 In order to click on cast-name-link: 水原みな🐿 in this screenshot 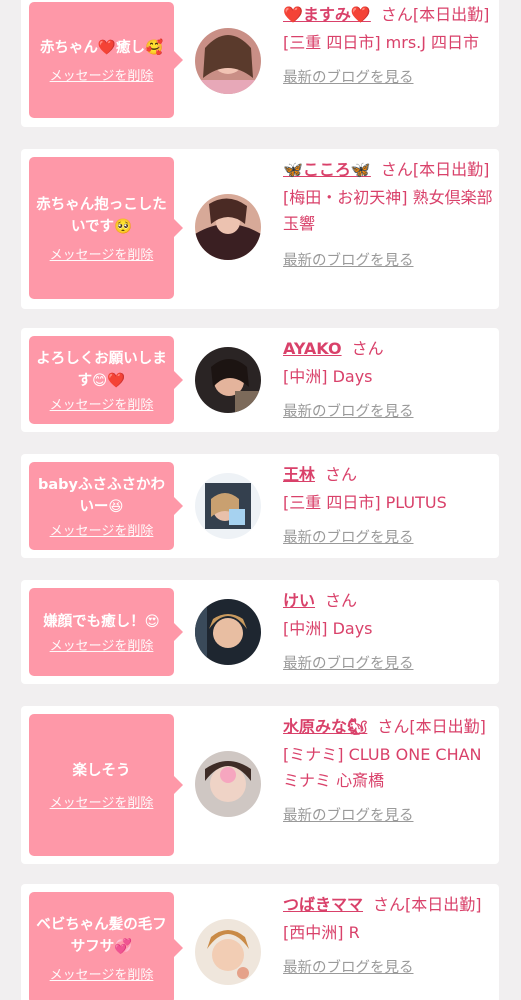, I will do `click(325, 726)`.